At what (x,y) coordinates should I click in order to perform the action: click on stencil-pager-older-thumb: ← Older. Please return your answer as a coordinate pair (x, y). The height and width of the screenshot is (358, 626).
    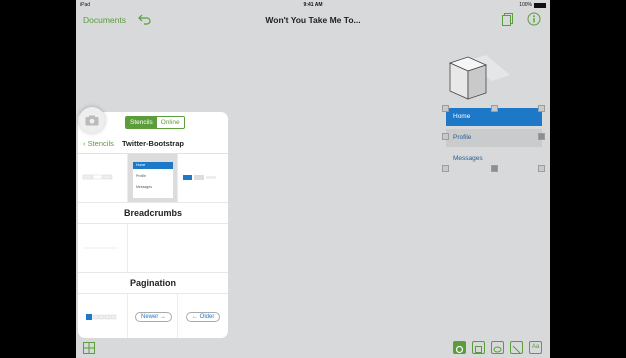
    Looking at the image, I should click on (203, 316).